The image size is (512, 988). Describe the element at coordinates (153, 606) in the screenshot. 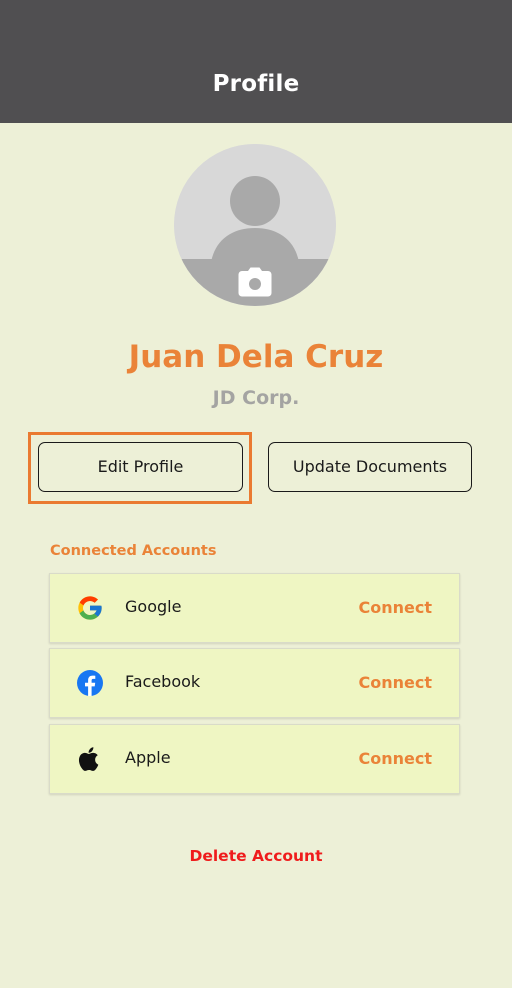

I see `account-label-google: Google` at that location.